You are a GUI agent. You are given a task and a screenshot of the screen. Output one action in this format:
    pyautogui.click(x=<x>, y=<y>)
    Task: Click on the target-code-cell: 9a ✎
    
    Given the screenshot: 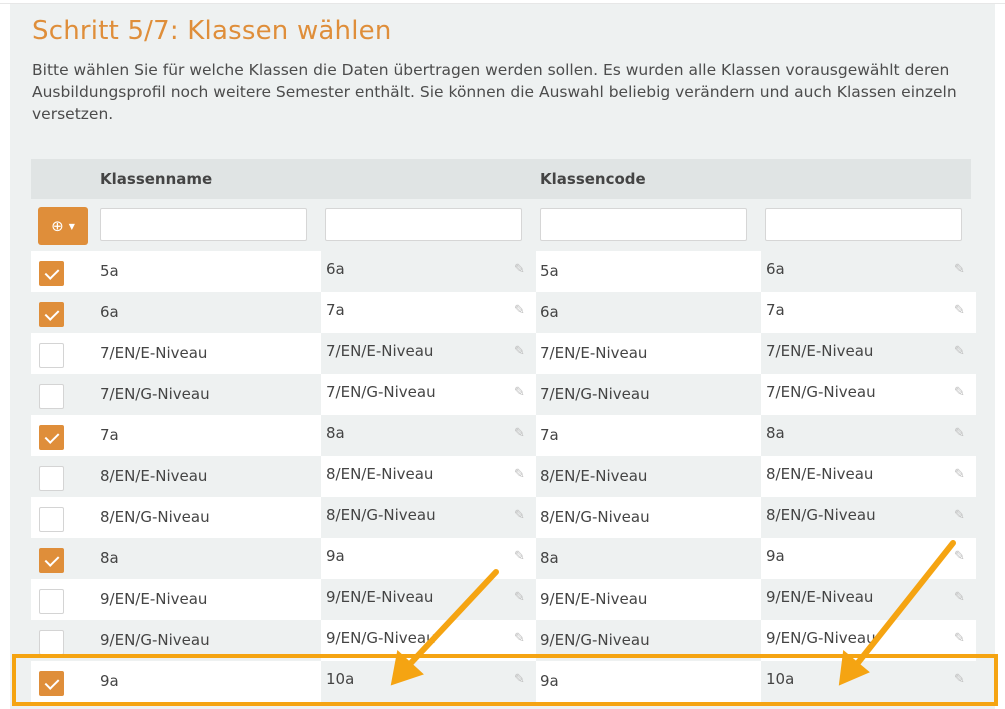 What is the action you would take?
    pyautogui.click(x=868, y=558)
    